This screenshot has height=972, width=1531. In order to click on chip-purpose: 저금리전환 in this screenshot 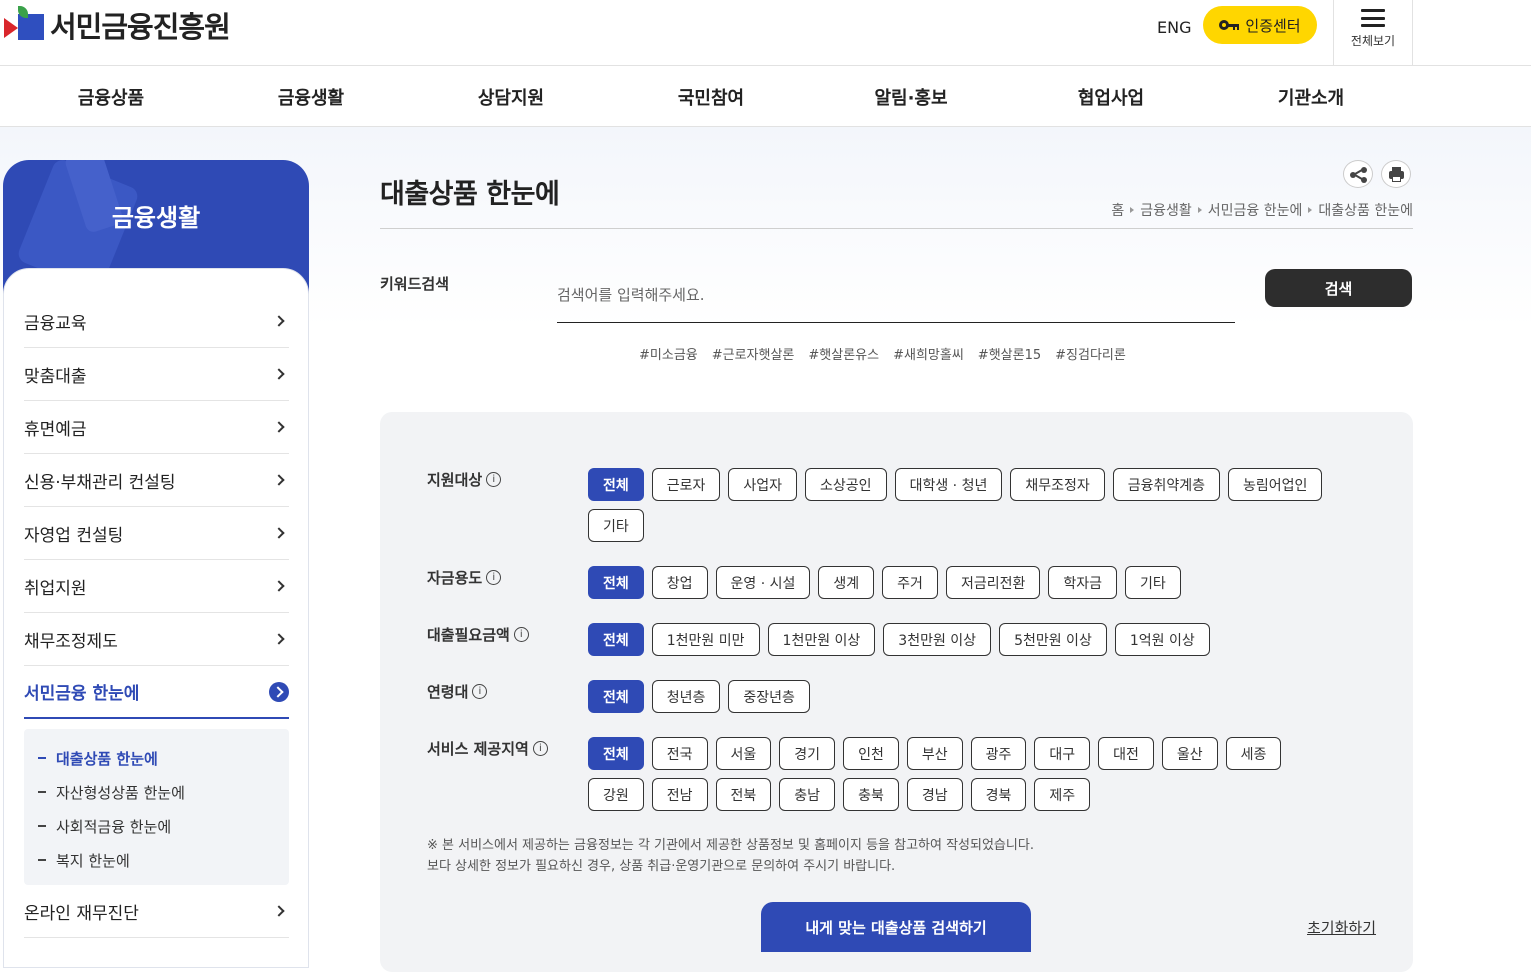, I will do `click(993, 582)`.